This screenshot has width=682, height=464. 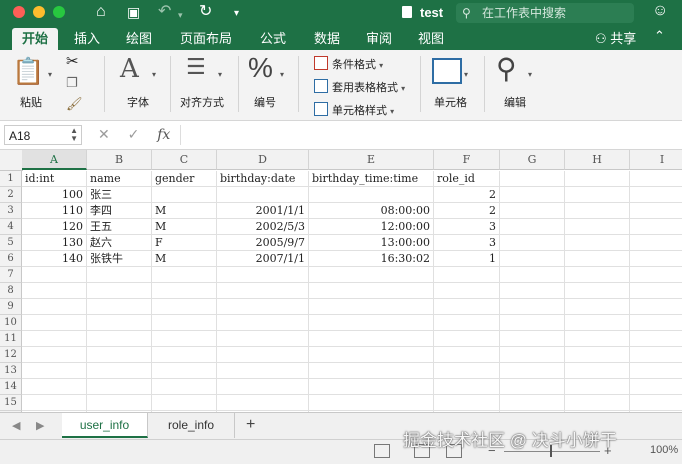 I want to click on formula-input, so click(x=429, y=135).